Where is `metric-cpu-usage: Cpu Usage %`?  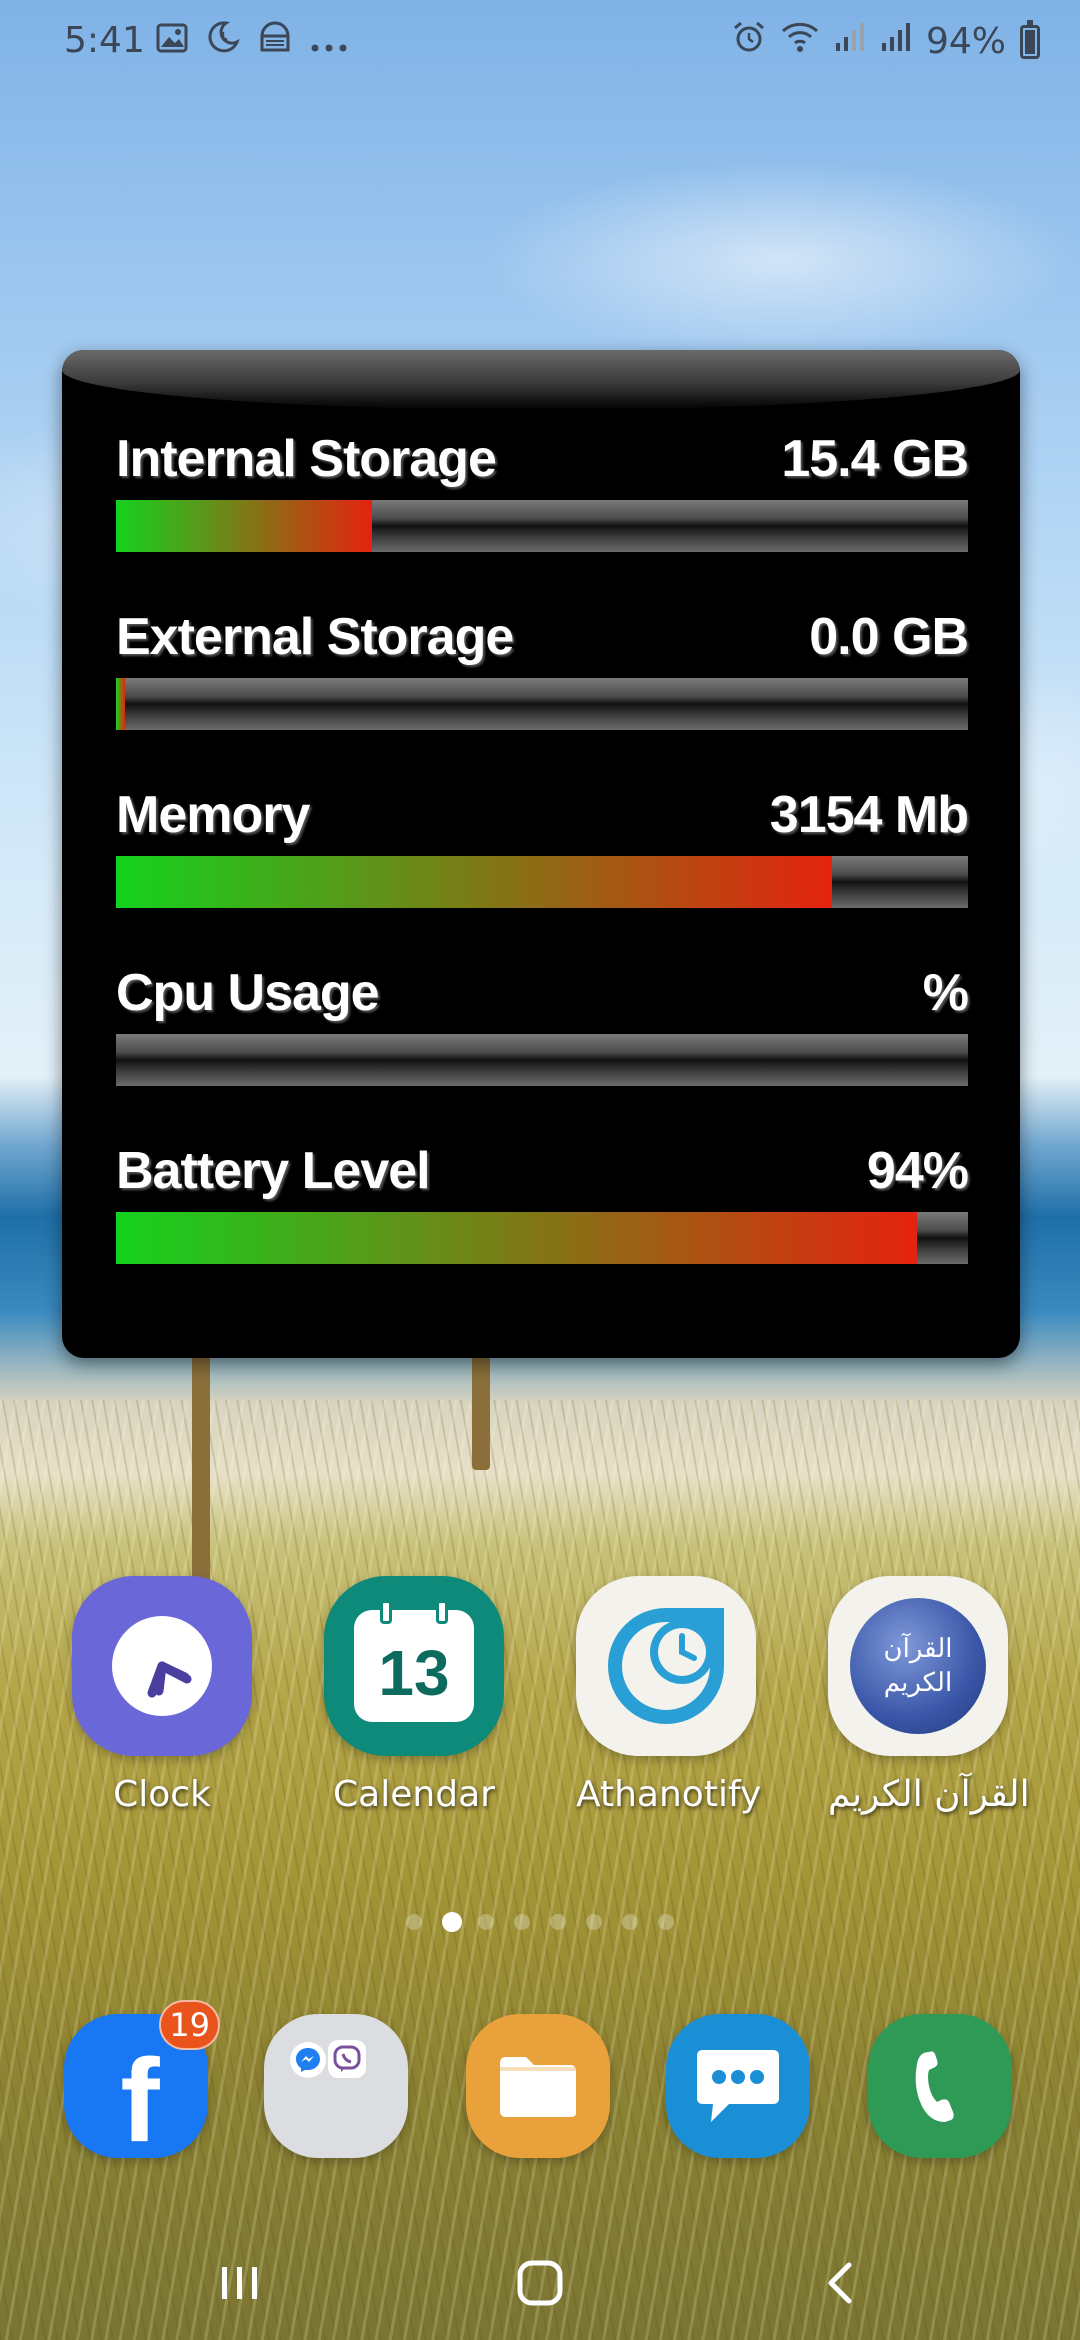
metric-cpu-usage: Cpu Usage % is located at coordinates (542, 1020).